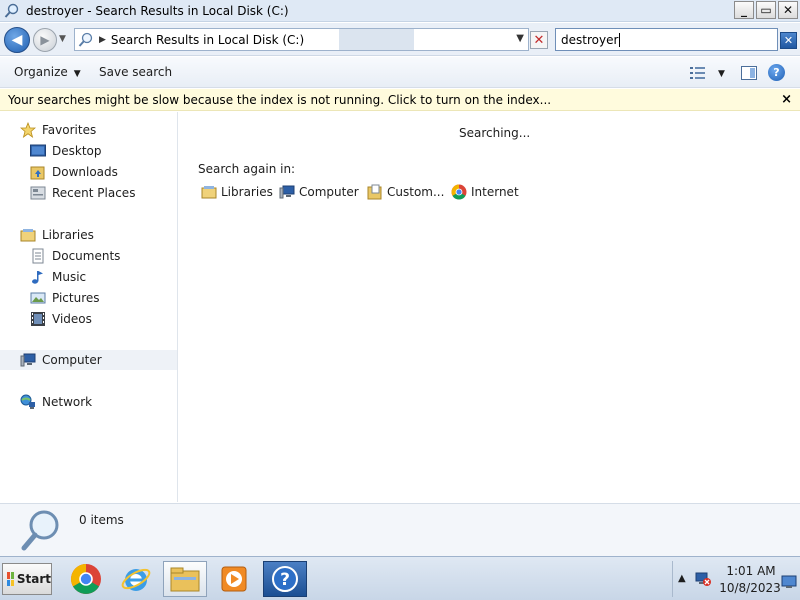 Image resolution: width=800 pixels, height=600 pixels. I want to click on nav-favorites: Favorites, so click(58, 130).